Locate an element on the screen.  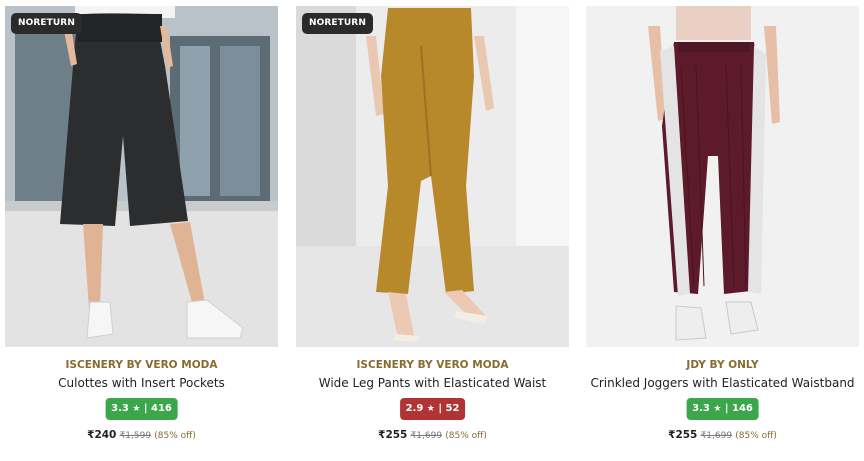
original-price: ₹1,599 is located at coordinates (135, 436).